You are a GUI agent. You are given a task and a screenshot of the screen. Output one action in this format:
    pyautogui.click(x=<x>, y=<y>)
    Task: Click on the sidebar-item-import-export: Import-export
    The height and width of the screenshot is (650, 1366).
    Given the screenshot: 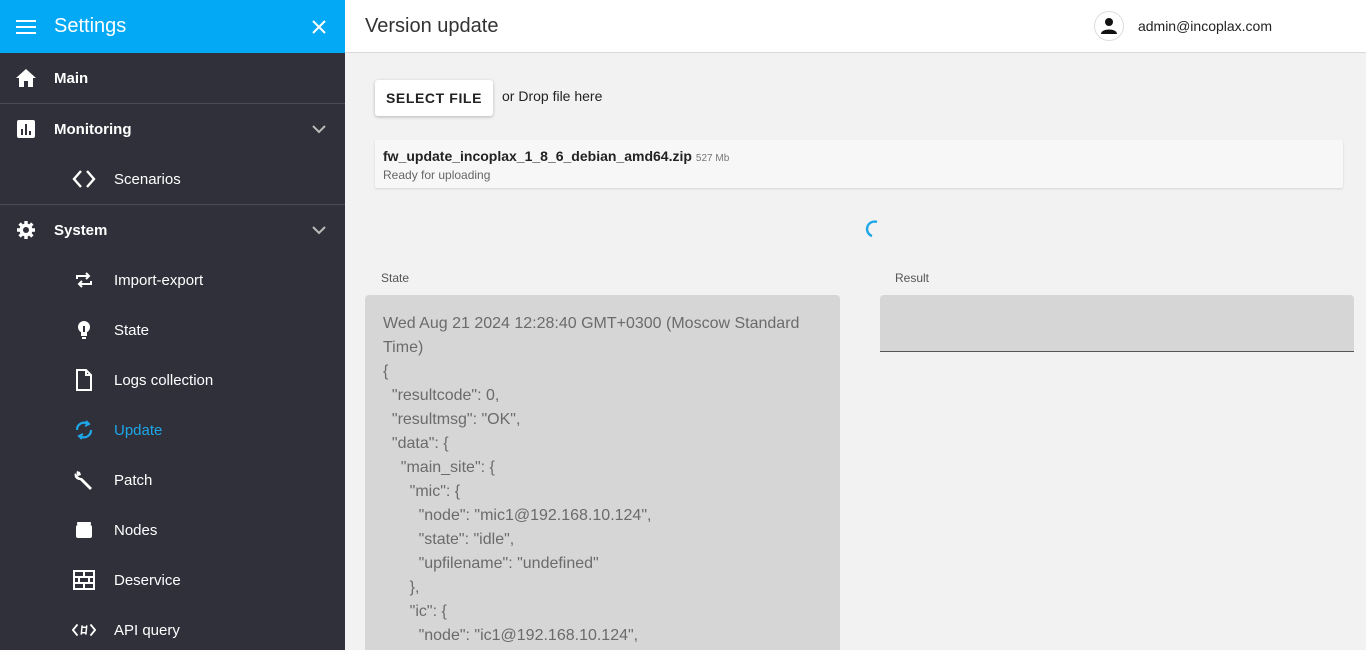 What is the action you would take?
    pyautogui.click(x=172, y=280)
    